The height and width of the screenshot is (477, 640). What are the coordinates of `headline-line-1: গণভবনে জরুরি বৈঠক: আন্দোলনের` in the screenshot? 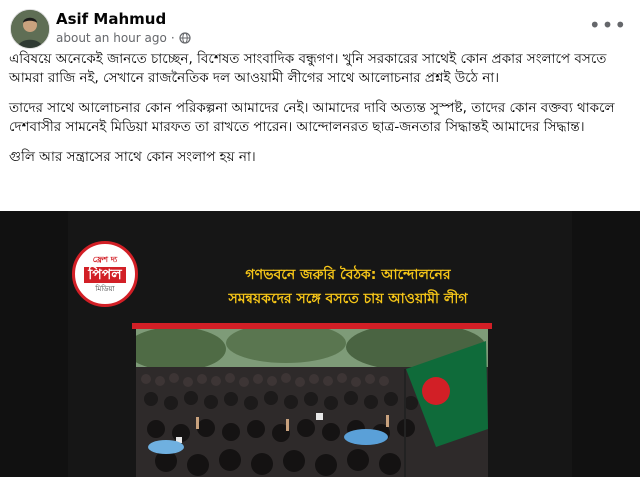 It's located at (348, 275).